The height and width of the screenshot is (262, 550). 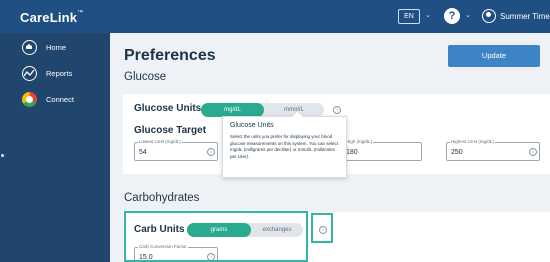 I want to click on app-name: CareLink, so click(x=49, y=17).